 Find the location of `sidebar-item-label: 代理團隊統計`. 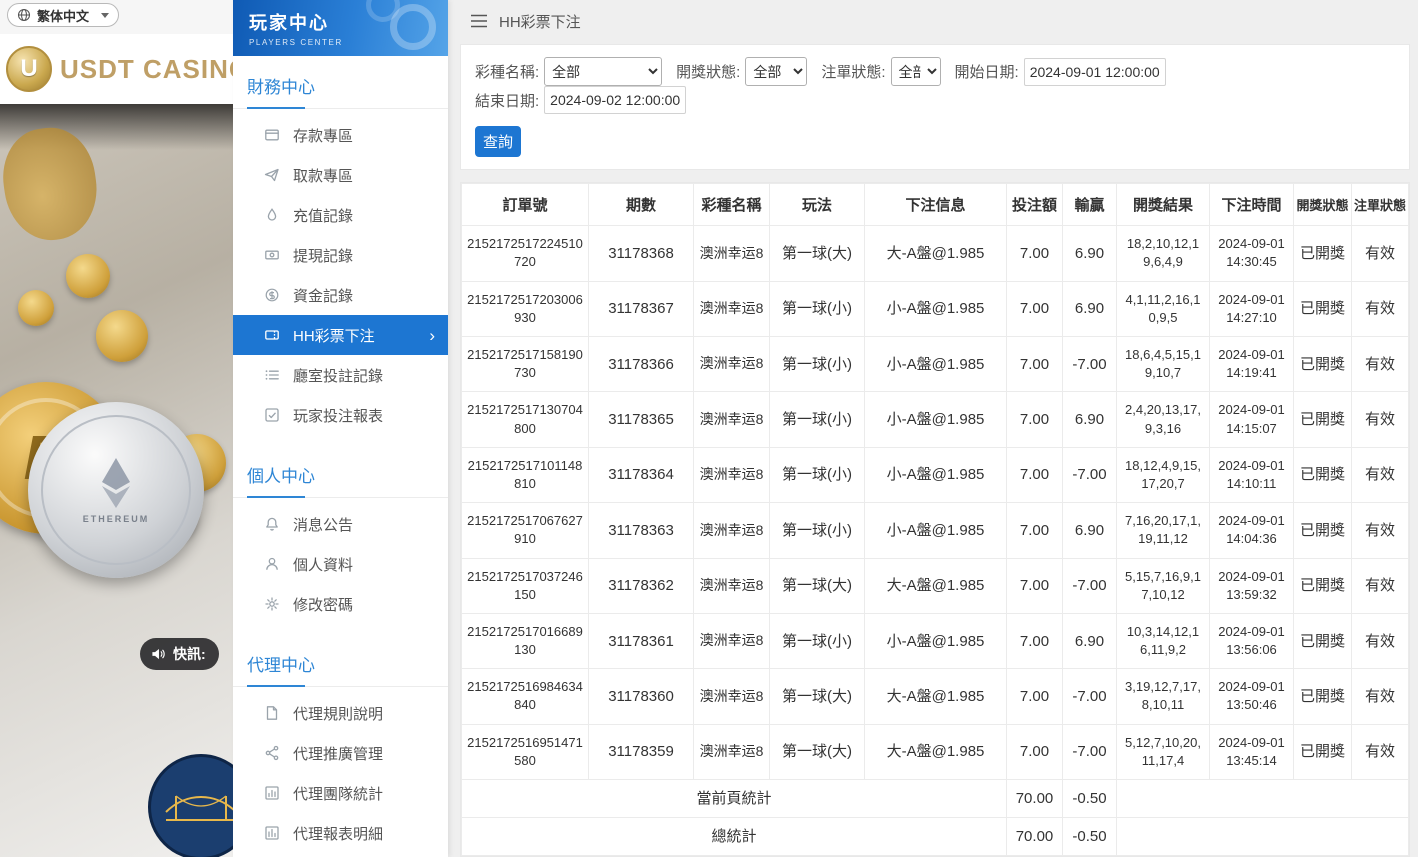

sidebar-item-label: 代理團隊統計 is located at coordinates (338, 794).